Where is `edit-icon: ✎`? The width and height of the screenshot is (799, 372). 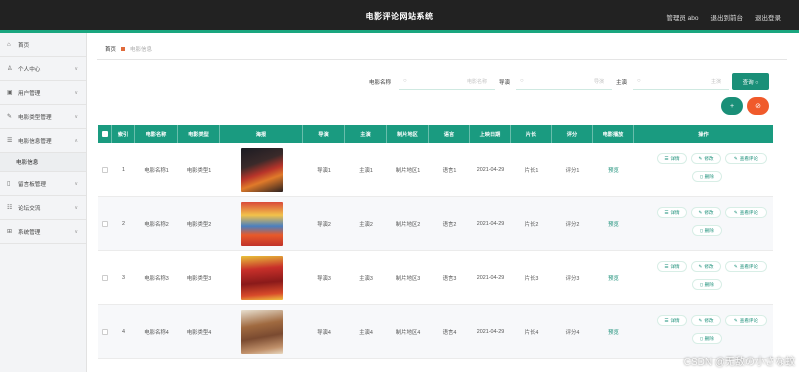
edit-icon: ✎ is located at coordinates (700, 266).